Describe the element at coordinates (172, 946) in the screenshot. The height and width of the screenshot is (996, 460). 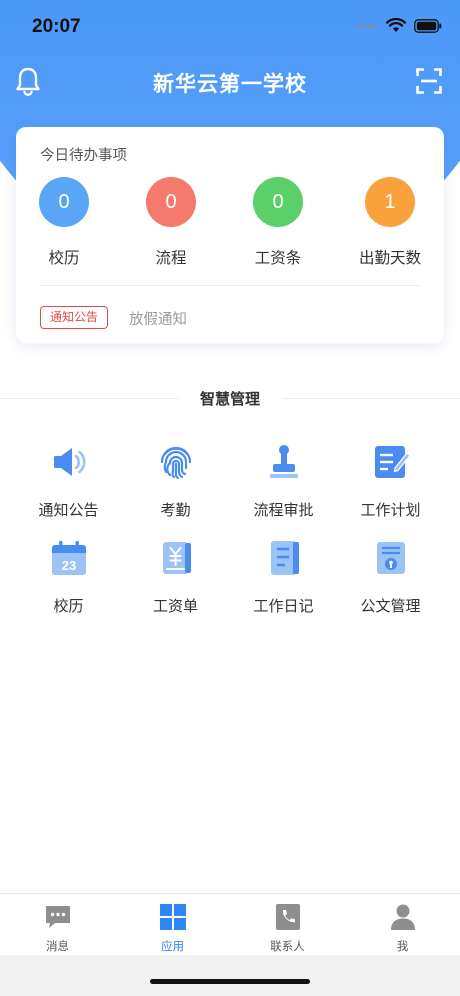
I see `tab-label: 应用` at that location.